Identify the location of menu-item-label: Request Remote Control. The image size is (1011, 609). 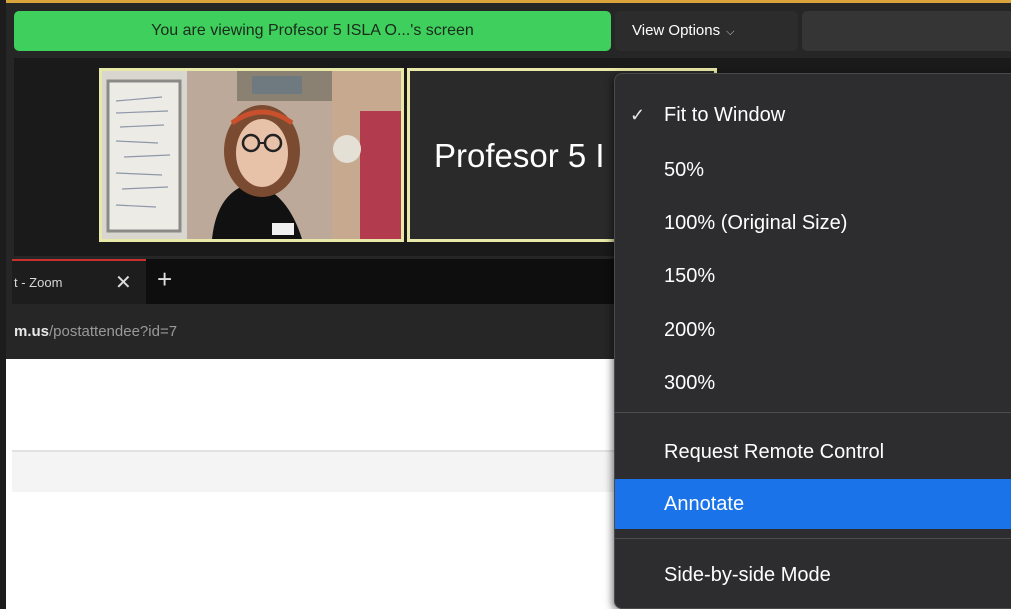
(774, 452).